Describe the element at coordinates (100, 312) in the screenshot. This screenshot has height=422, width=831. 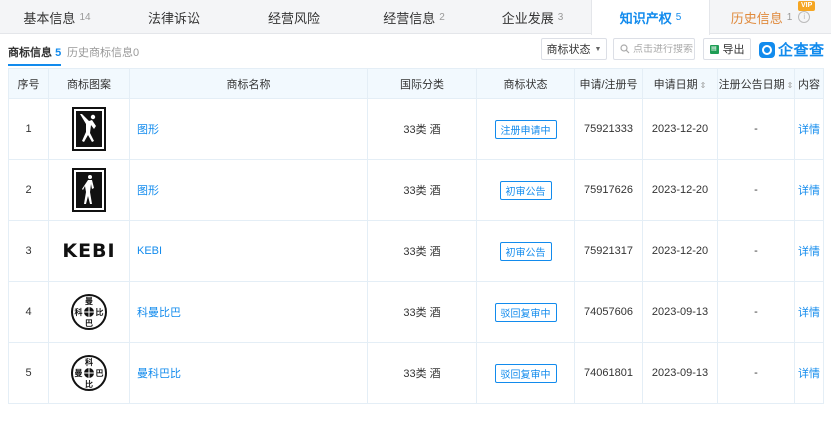
I see `seal-char-right: 比` at that location.